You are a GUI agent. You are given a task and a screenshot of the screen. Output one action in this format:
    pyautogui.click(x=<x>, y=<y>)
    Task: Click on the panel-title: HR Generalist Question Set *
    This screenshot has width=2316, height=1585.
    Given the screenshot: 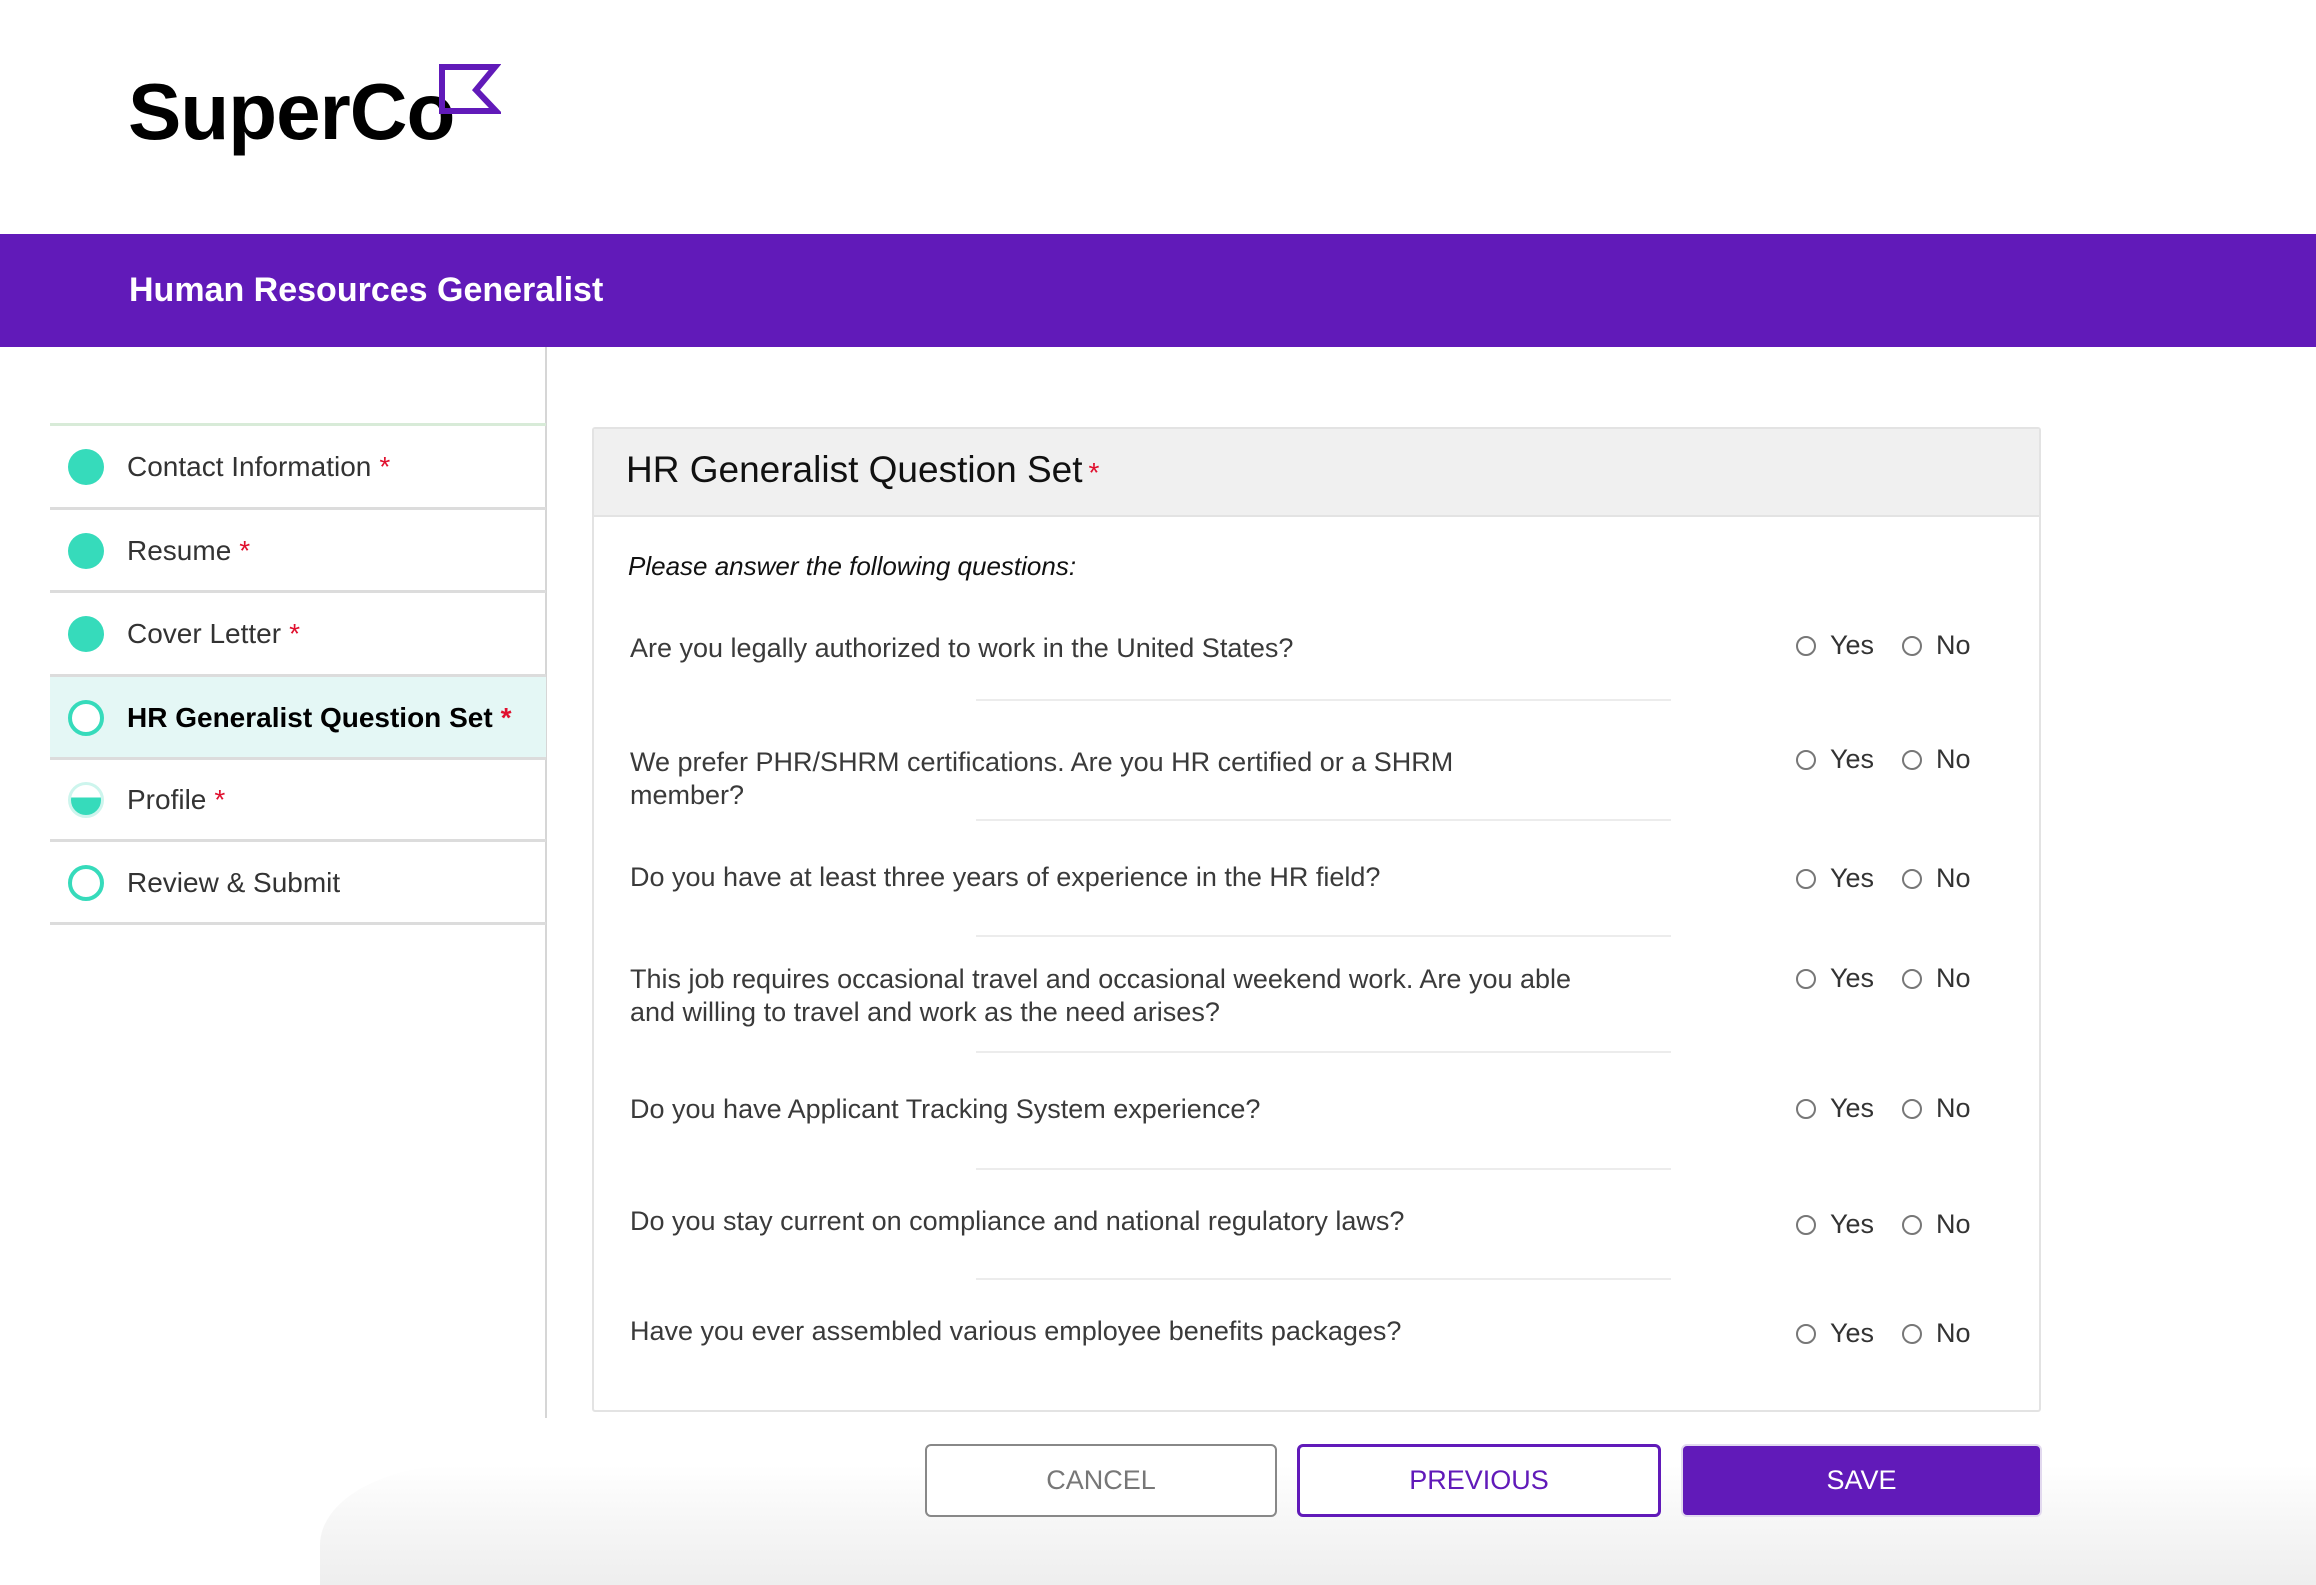 What is the action you would take?
    pyautogui.click(x=863, y=469)
    